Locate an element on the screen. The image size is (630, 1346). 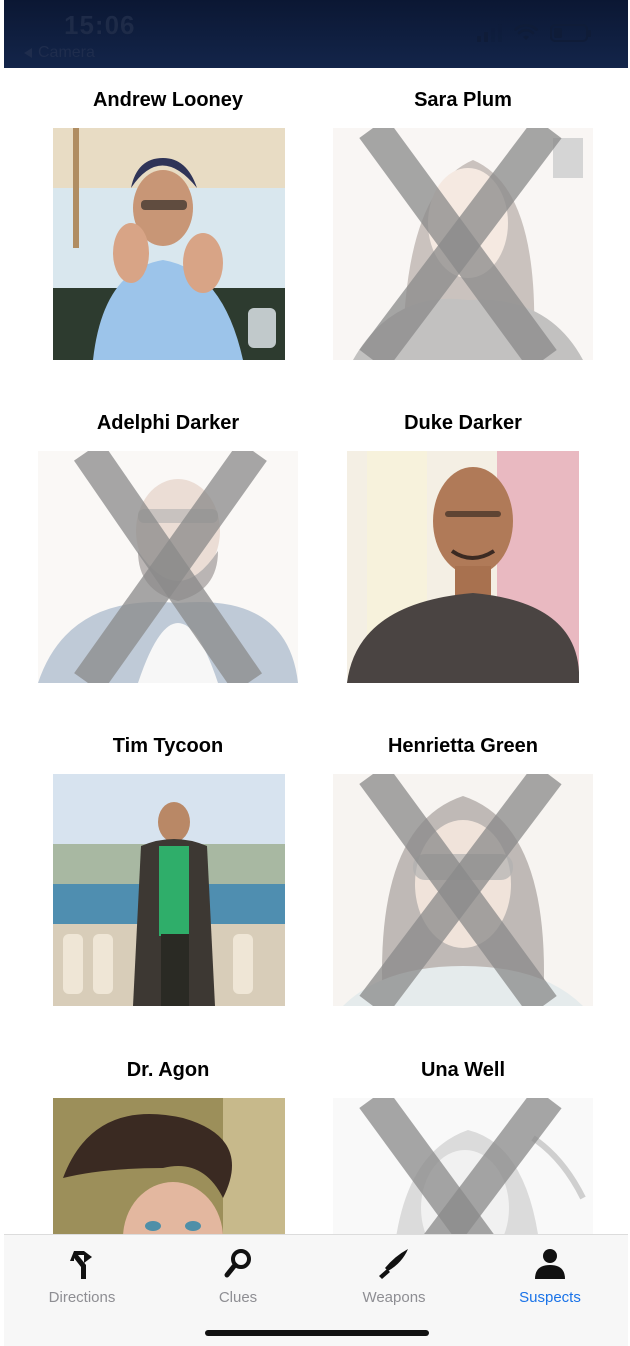
suspect-card: Duke Darker is located at coordinates (463, 546).